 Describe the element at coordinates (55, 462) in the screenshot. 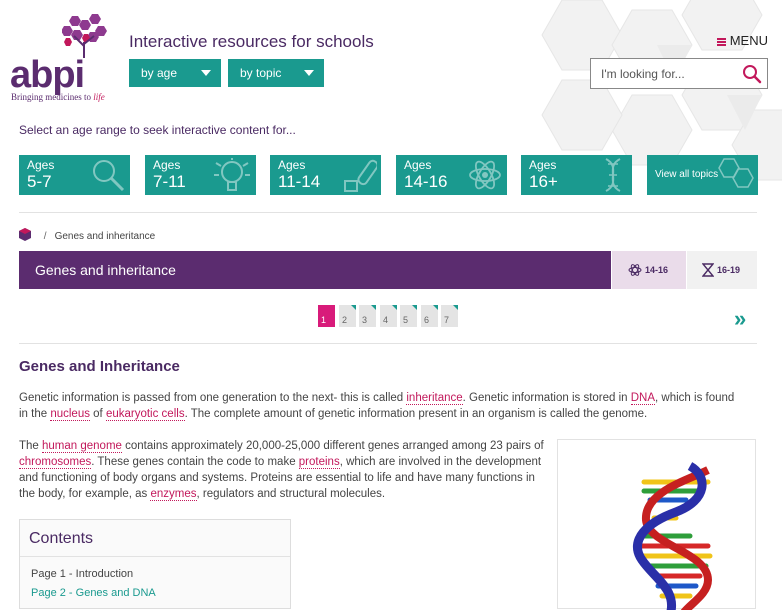

I see `link-chromosomes: chromosomes` at that location.